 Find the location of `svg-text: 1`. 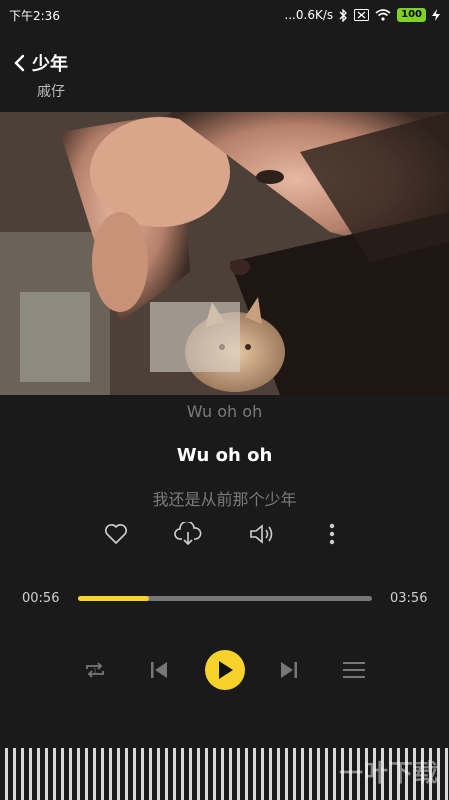

svg-text: 1 is located at coordinates (95, 671).